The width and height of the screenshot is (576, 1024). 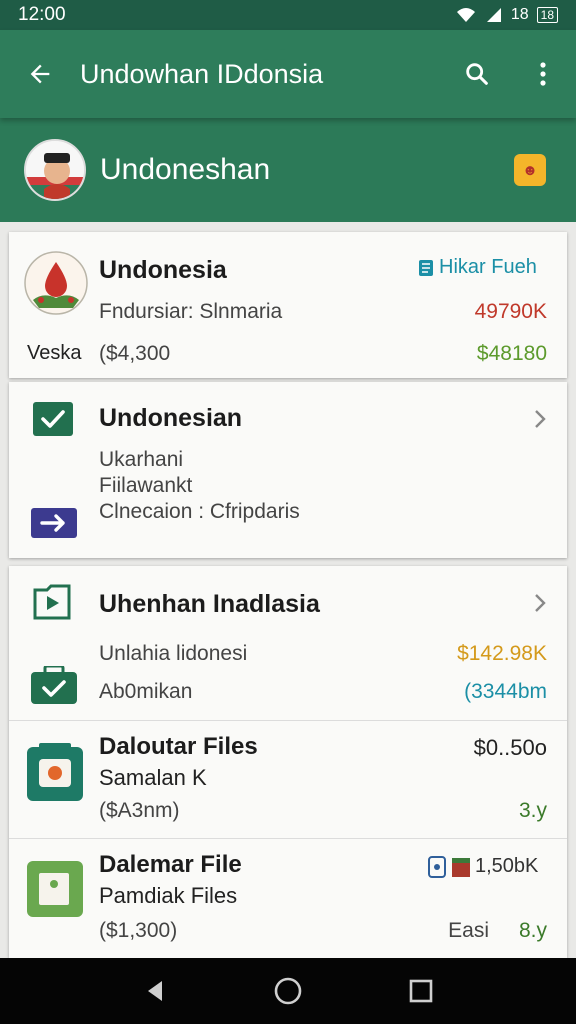 What do you see at coordinates (173, 653) in the screenshot?
I see `card-line-1: Unlahia lidonesi` at bounding box center [173, 653].